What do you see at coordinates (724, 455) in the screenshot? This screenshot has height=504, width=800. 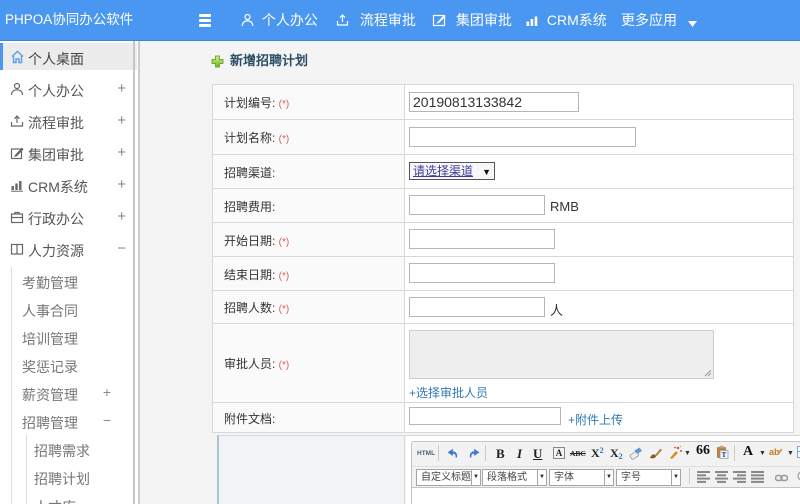 I see `svg-text: T` at bounding box center [724, 455].